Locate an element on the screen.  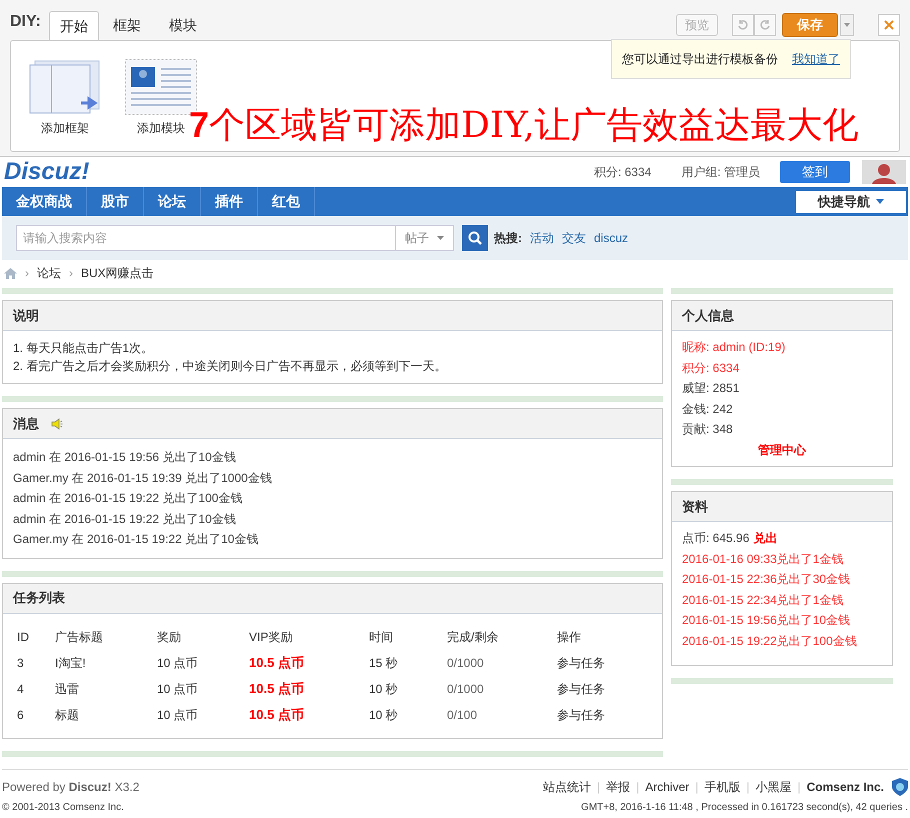
dropdown-button is located at coordinates (847, 25).